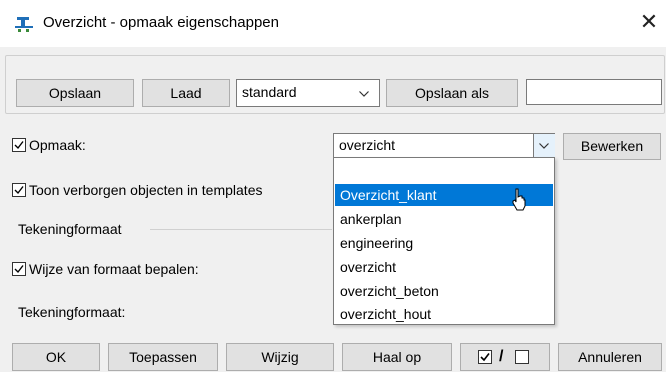 The image size is (666, 372). I want to click on preset-select: standard, so click(308, 93).